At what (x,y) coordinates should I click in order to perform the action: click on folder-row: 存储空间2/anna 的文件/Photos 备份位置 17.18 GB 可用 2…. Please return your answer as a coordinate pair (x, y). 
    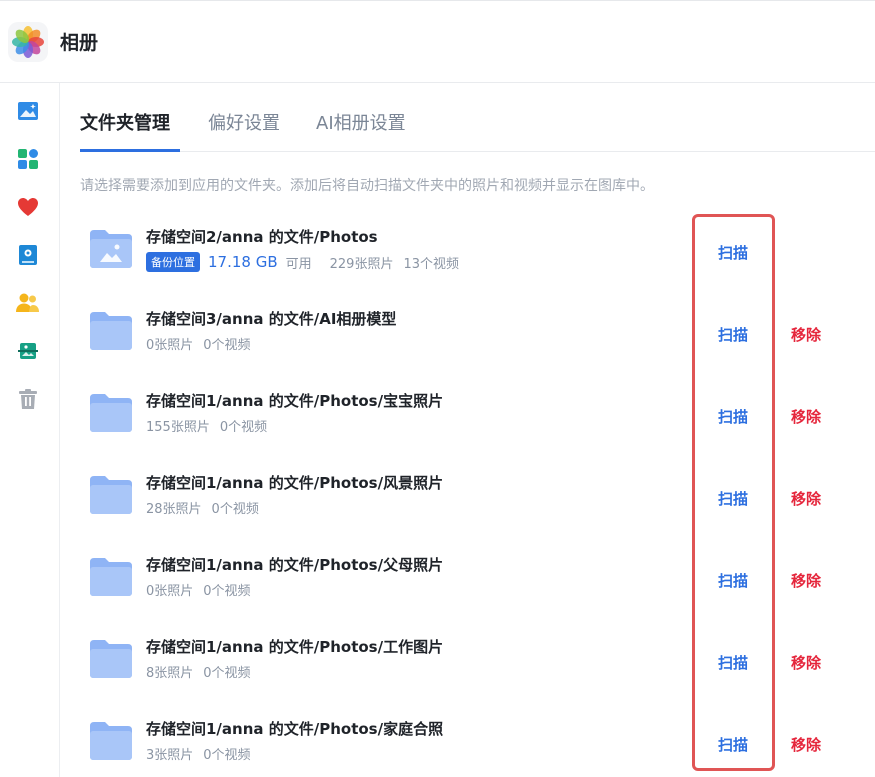
    Looking at the image, I should click on (477, 255).